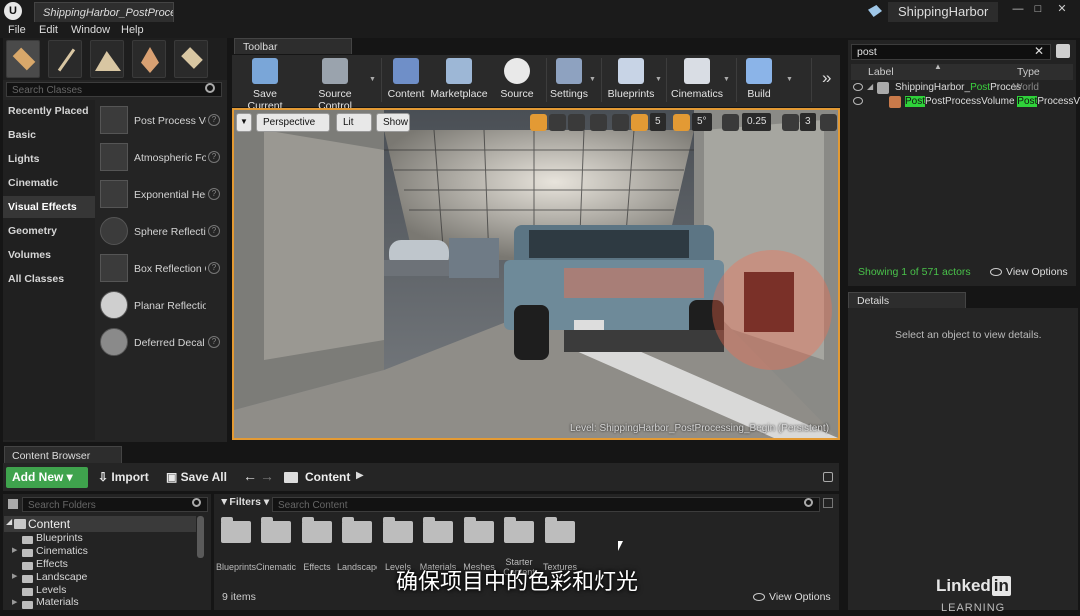 This screenshot has height=616, width=1080. I want to click on place-item-post-process-volume: Post Process Volume ?, so click(162, 123).